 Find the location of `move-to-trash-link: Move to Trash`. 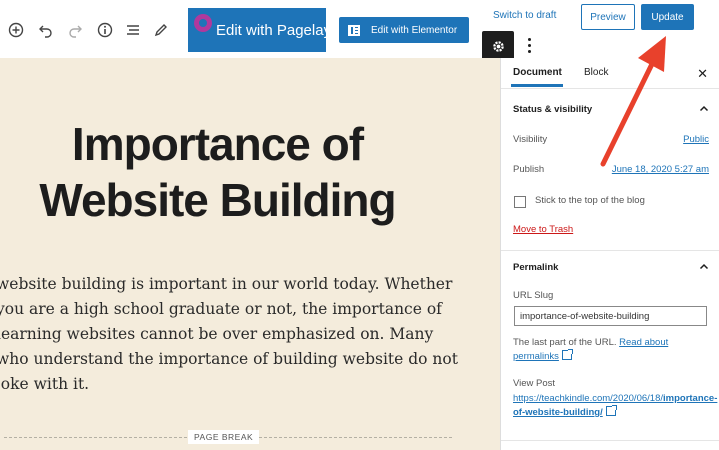

move-to-trash-link: Move to Trash is located at coordinates (543, 229).